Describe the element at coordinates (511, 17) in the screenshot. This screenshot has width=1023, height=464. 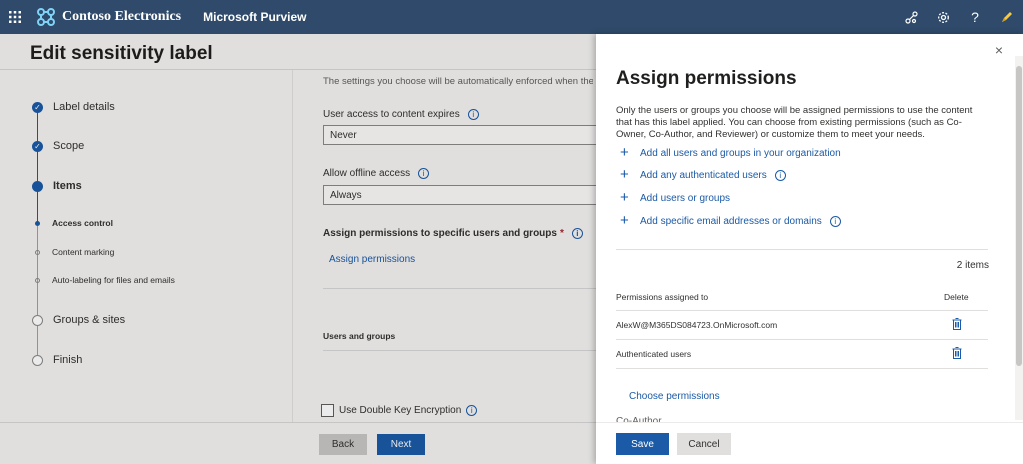
I see `top-bar: Contoso Electronics Microsoft Purview ?` at that location.